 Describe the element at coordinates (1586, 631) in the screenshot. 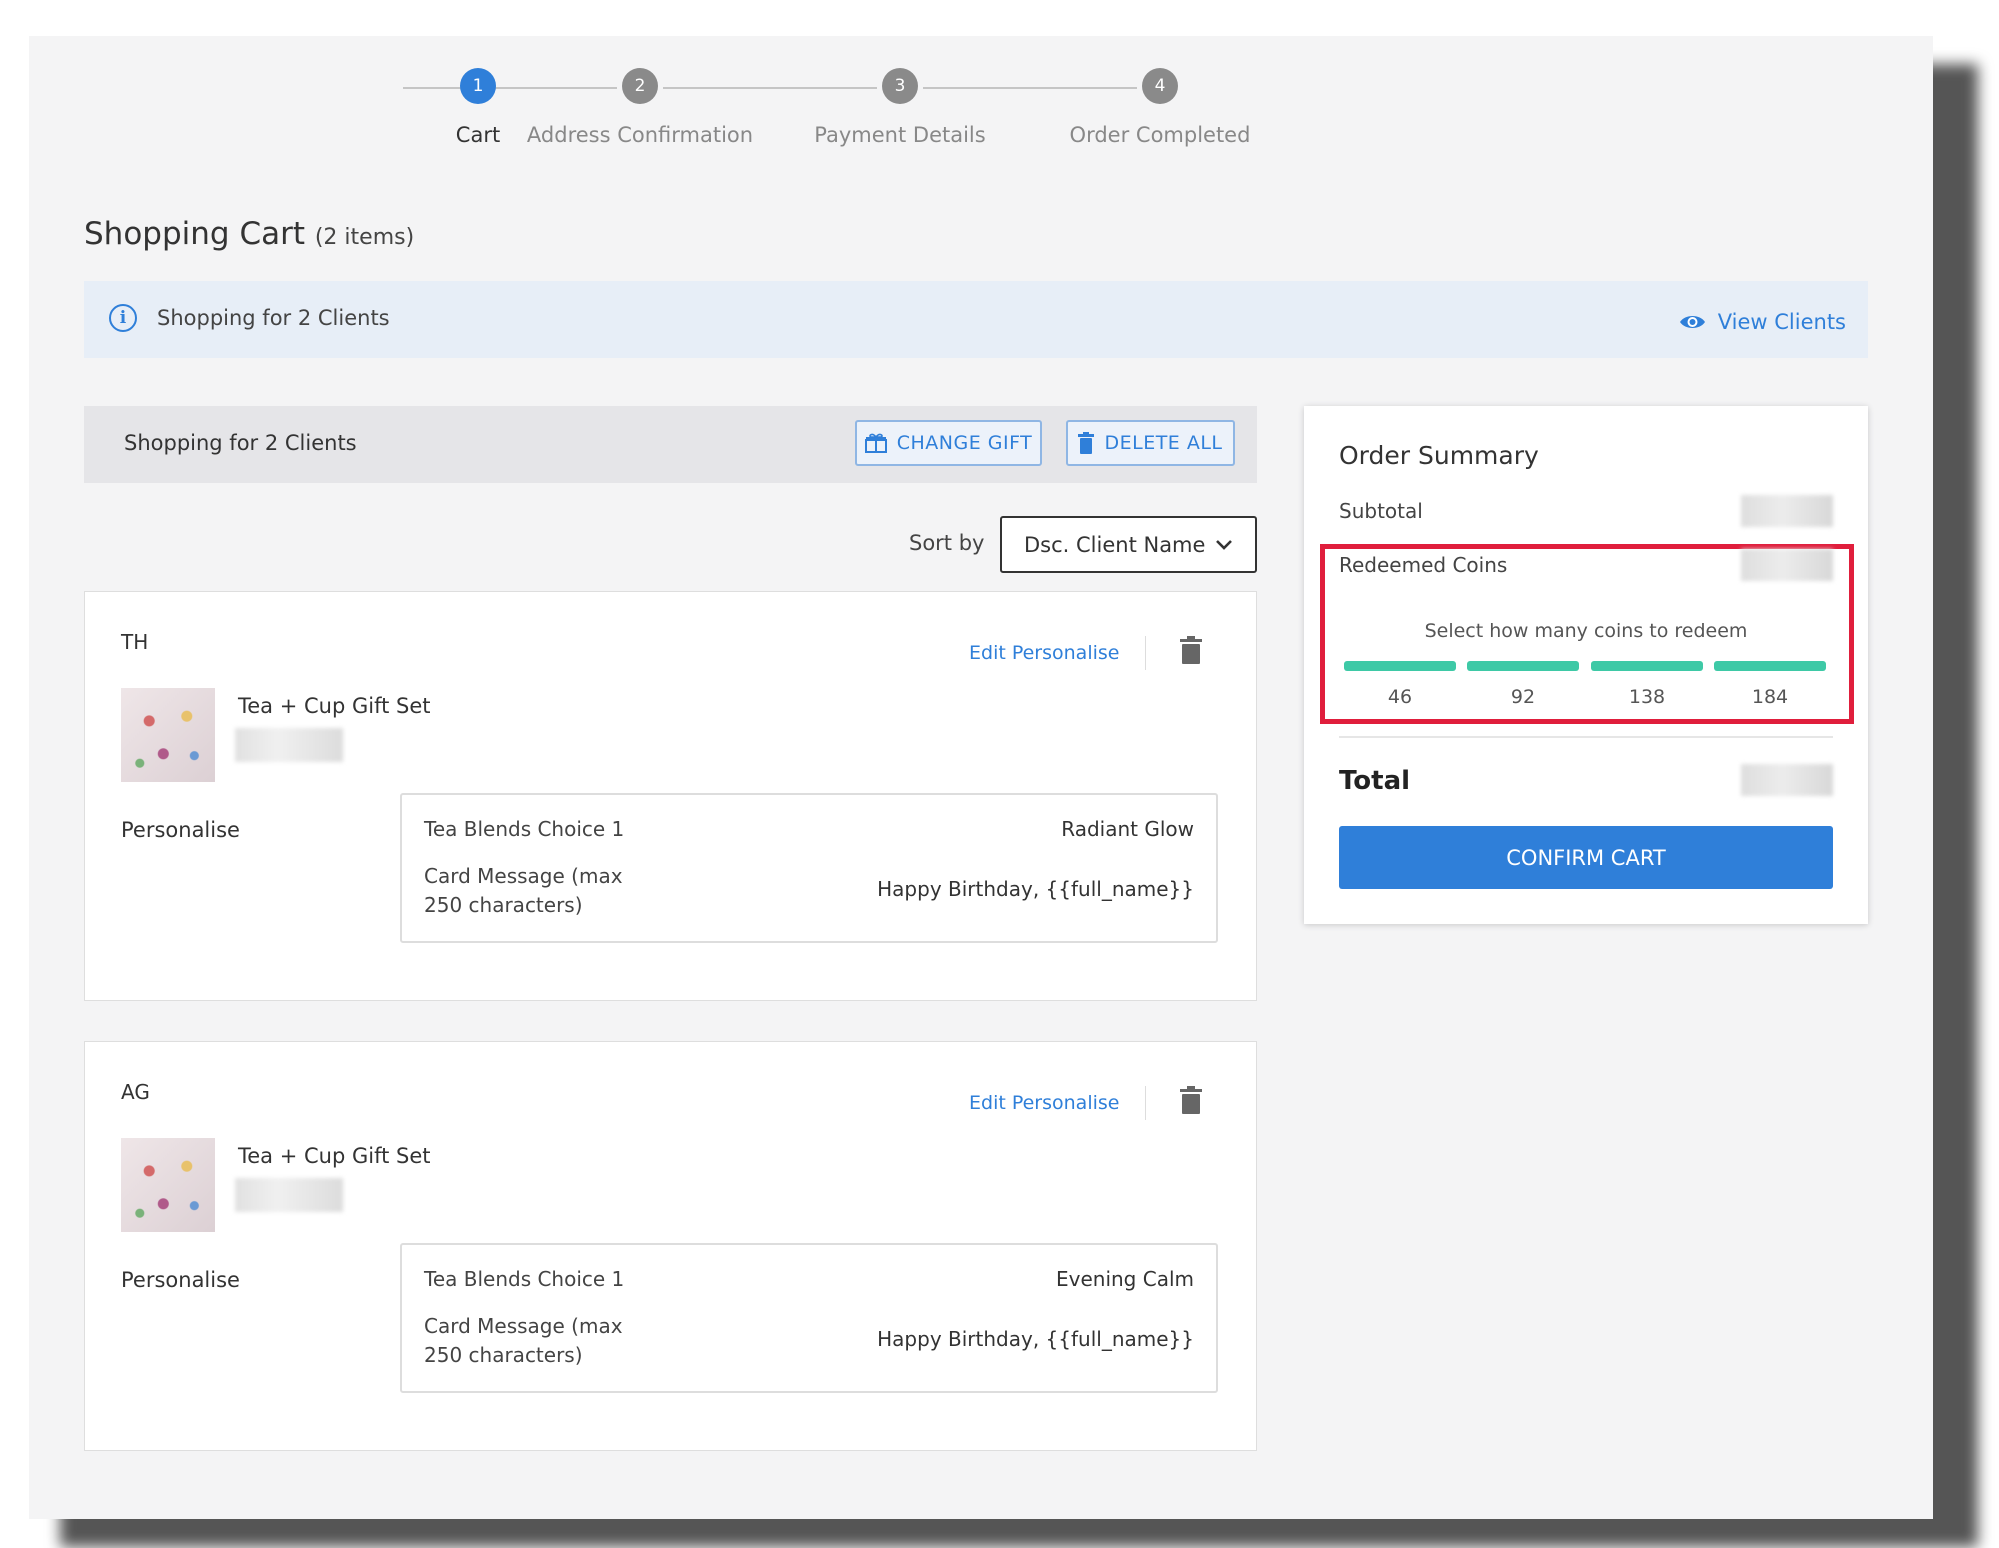

I see `coins-caption: Select how many coins to redeem` at that location.